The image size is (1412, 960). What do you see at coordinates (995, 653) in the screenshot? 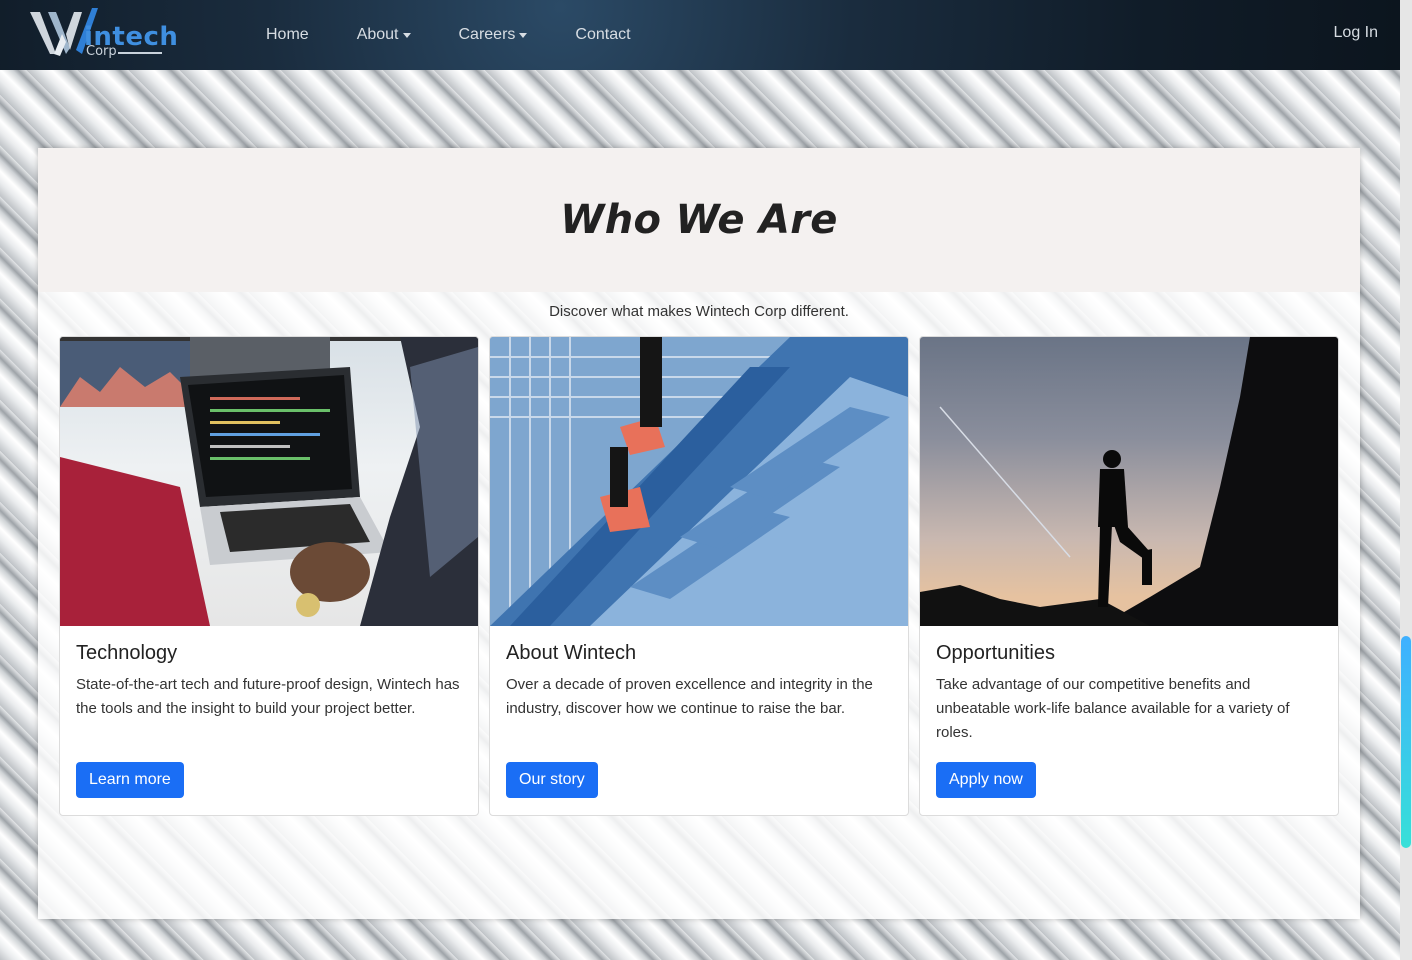
I see `card-title: Opportunities` at bounding box center [995, 653].